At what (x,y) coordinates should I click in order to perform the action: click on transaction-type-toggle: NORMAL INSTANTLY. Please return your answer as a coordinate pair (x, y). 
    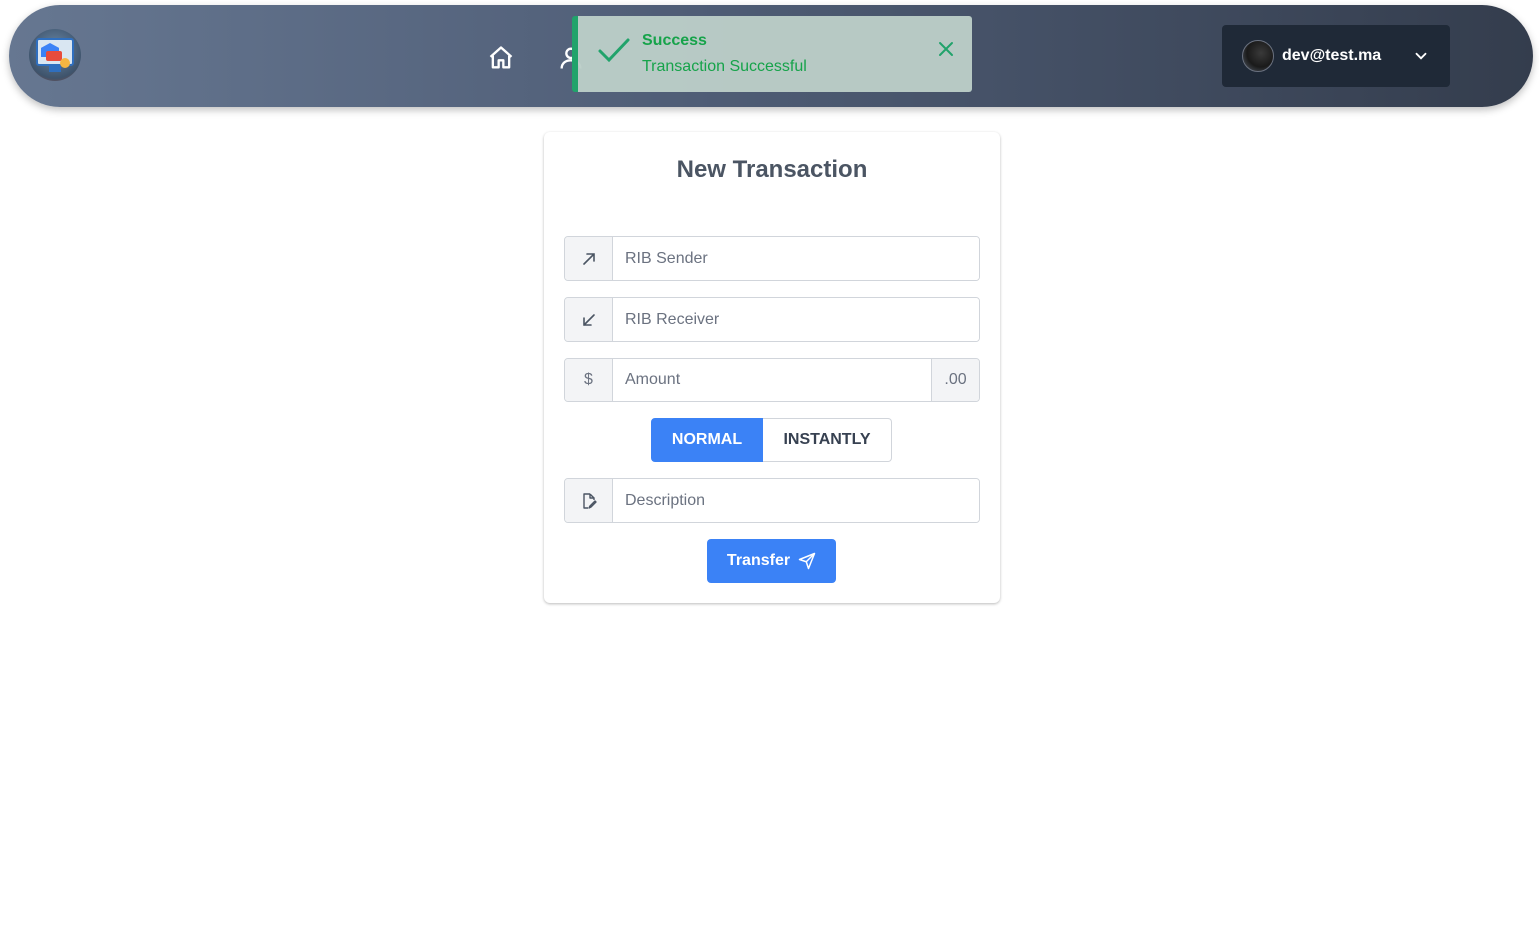
    Looking at the image, I should click on (771, 440).